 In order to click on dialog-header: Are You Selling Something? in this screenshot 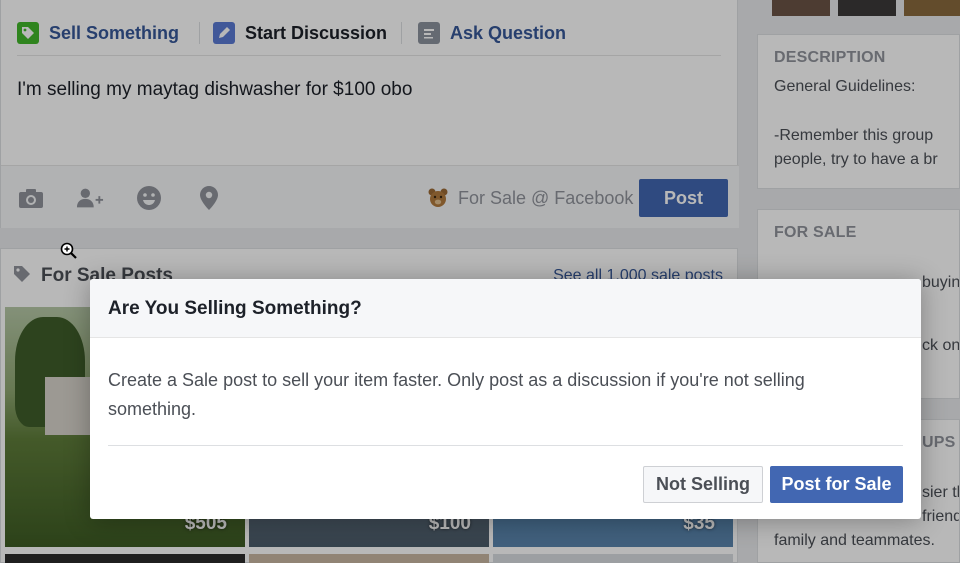, I will do `click(505, 308)`.